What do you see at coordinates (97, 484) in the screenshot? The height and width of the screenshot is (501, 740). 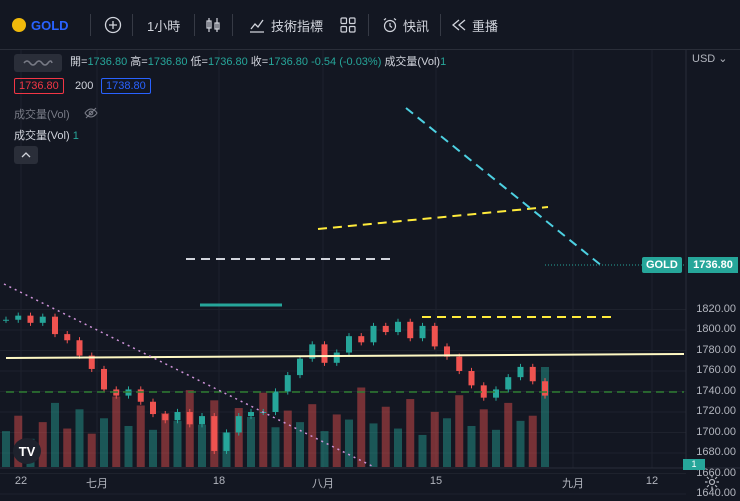 I see `time-tick-label: 七月` at bounding box center [97, 484].